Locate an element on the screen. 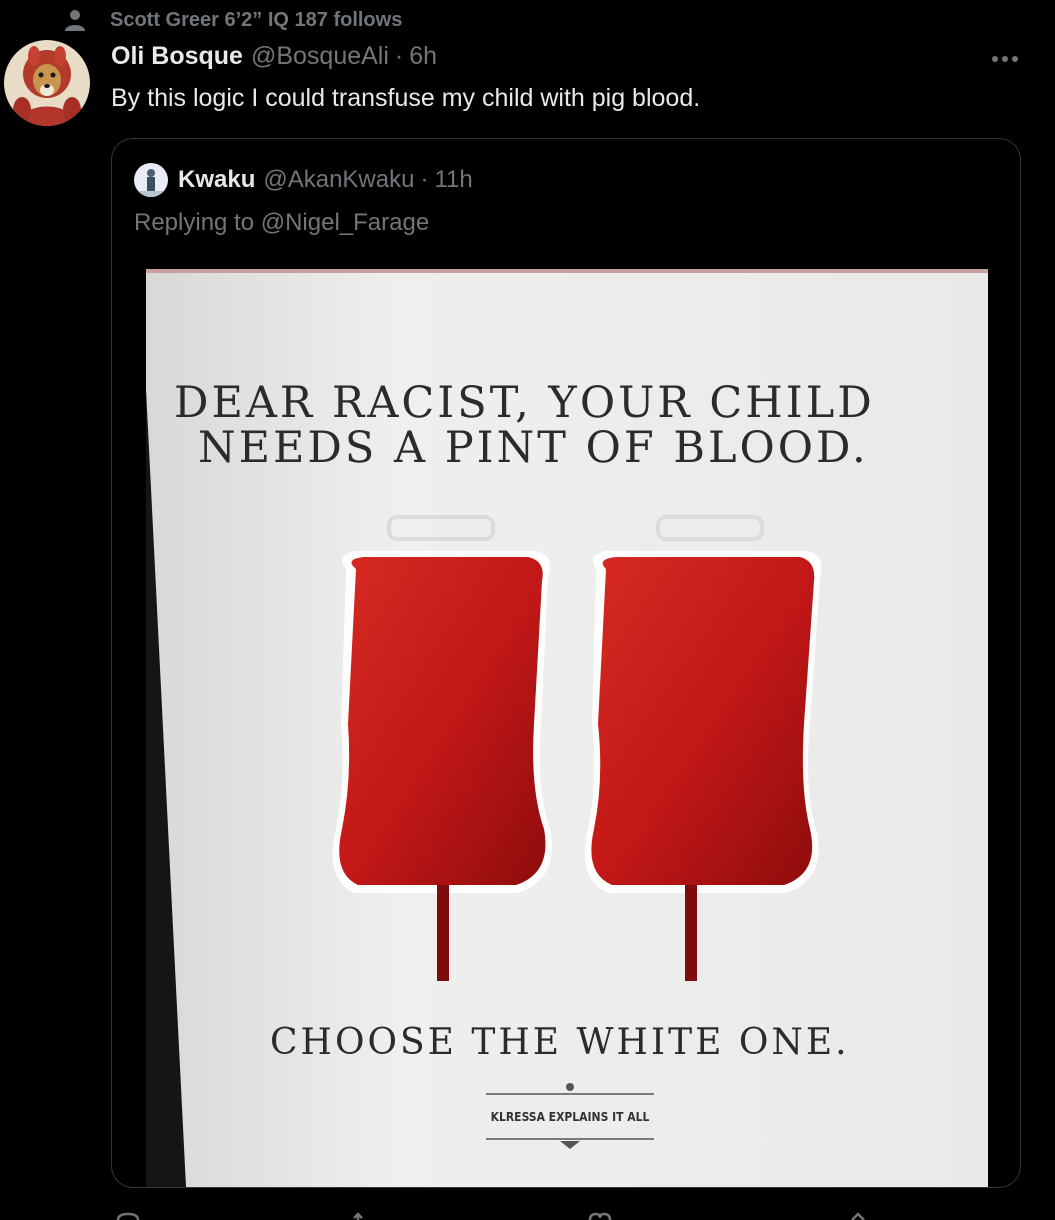  tweet-action-bar is located at coordinates (510, 1213).